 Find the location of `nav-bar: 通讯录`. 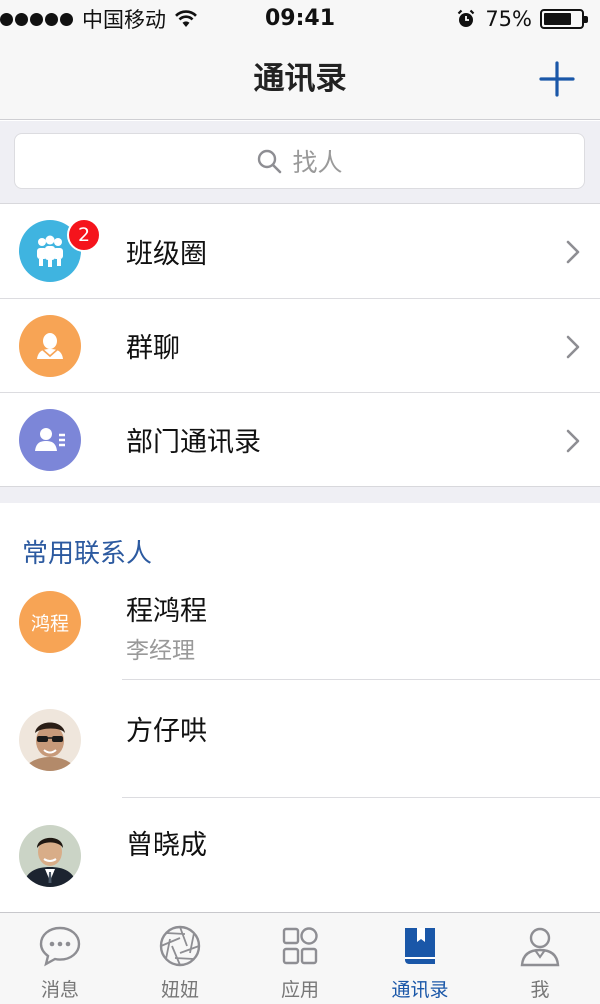

nav-bar: 通讯录 is located at coordinates (300, 79).